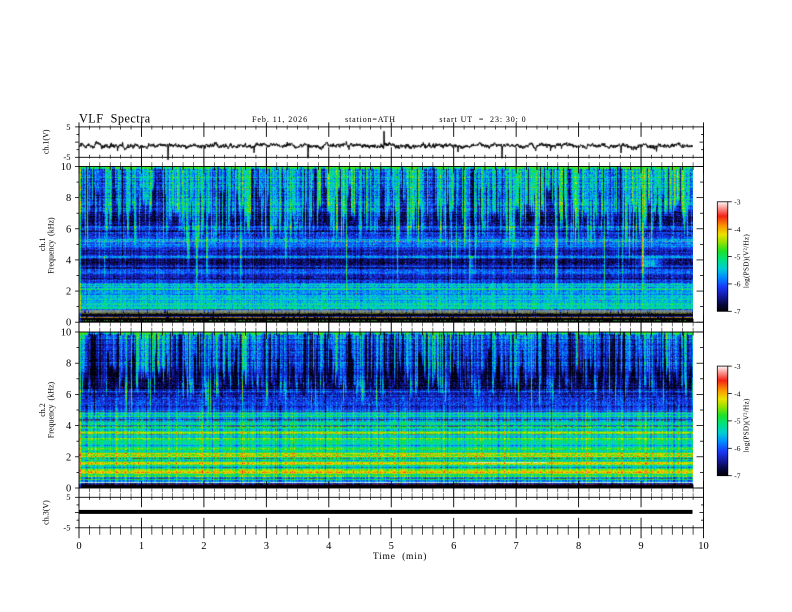  I want to click on svg-text: Time (min), so click(400, 556).